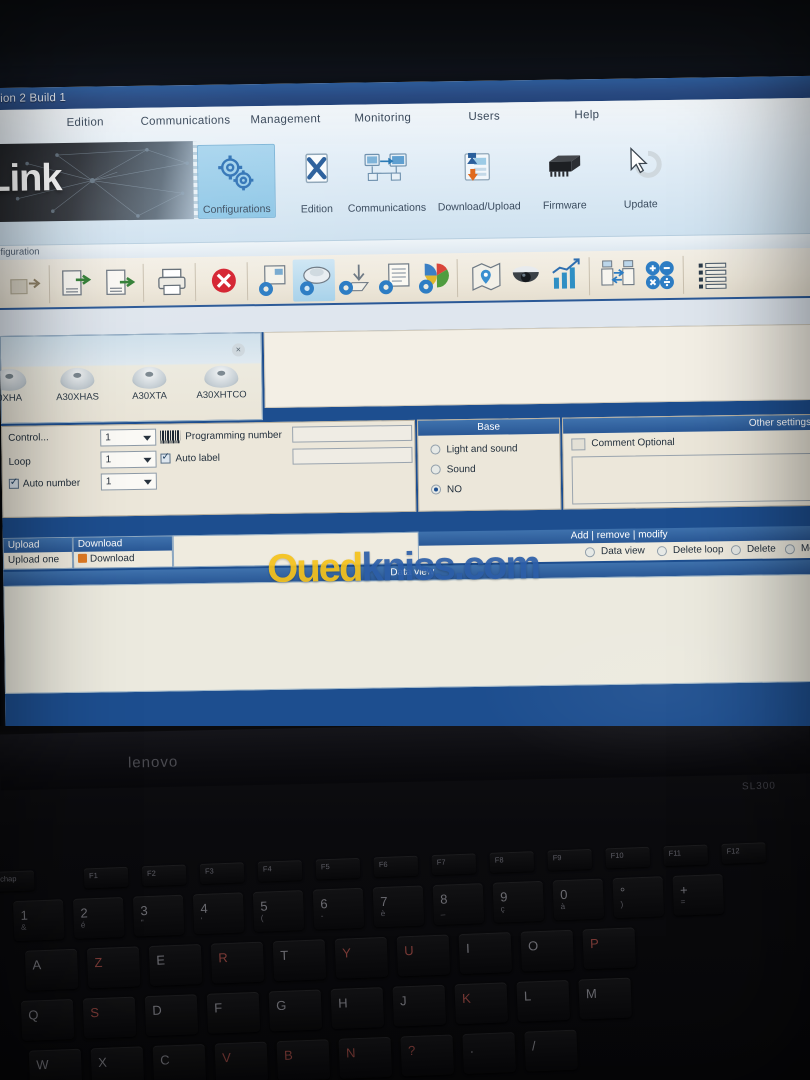  I want to click on device-settings-icon, so click(274, 281).